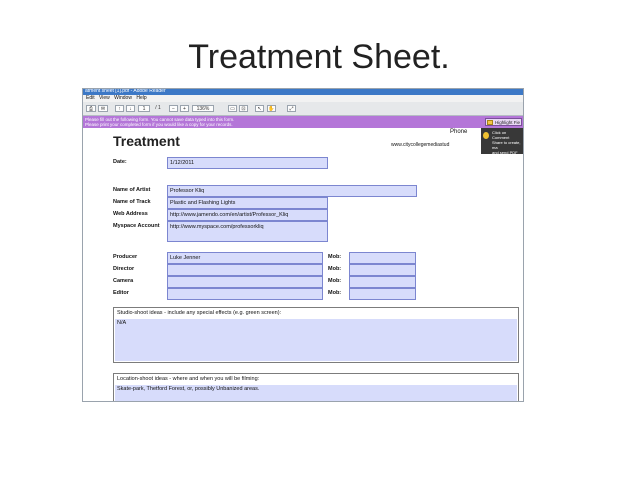  What do you see at coordinates (501, 135) in the screenshot?
I see `tooltip-line: Click on Comment` at bounding box center [501, 135].